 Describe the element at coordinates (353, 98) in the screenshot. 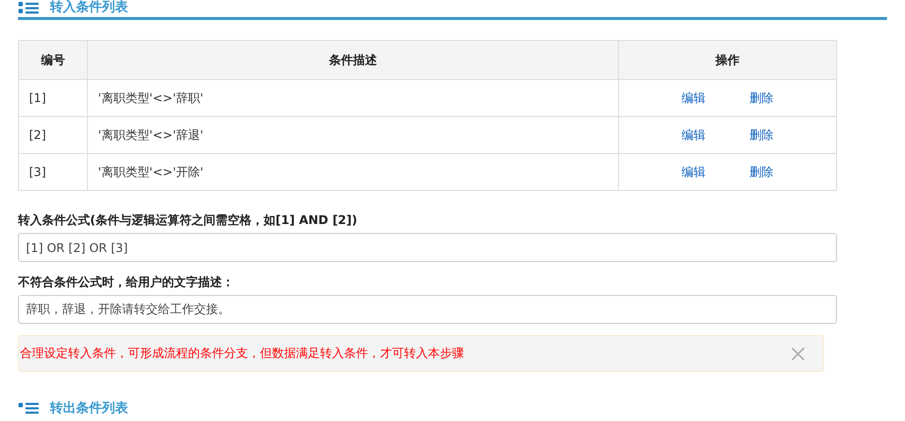

I see `table-cell: '离职类型'<>'辞职'` at that location.